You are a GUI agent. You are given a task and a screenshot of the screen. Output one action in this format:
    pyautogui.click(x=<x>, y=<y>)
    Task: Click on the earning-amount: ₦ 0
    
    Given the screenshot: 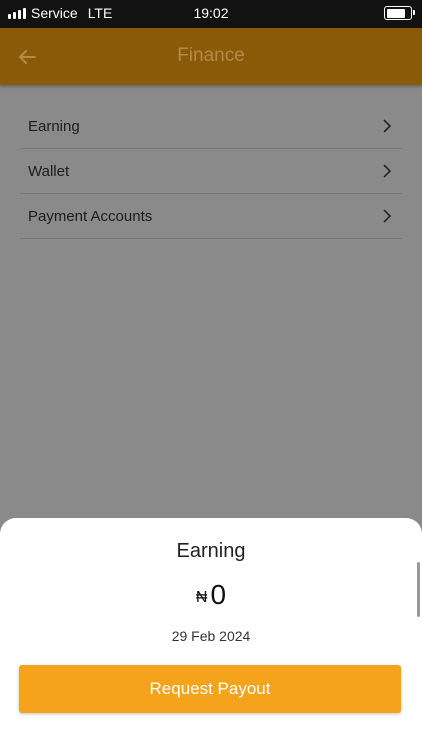 What is the action you would take?
    pyautogui.click(x=211, y=595)
    